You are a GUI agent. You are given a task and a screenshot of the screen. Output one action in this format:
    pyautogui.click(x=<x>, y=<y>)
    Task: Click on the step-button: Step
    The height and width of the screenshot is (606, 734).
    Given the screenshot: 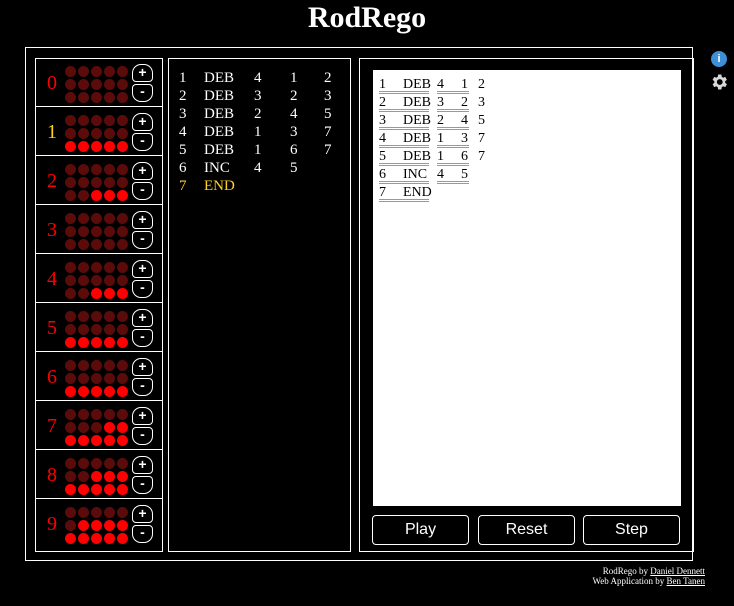 What is the action you would take?
    pyautogui.click(x=631, y=530)
    